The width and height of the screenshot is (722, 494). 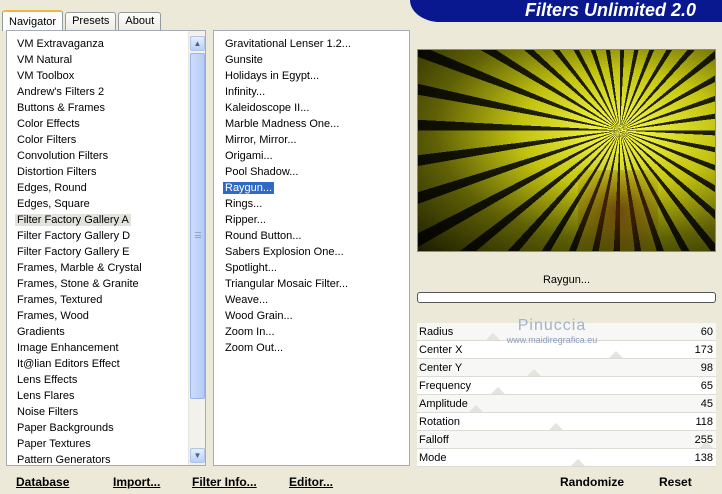 I want to click on category-item-label: Lens Flares, so click(x=46, y=396).